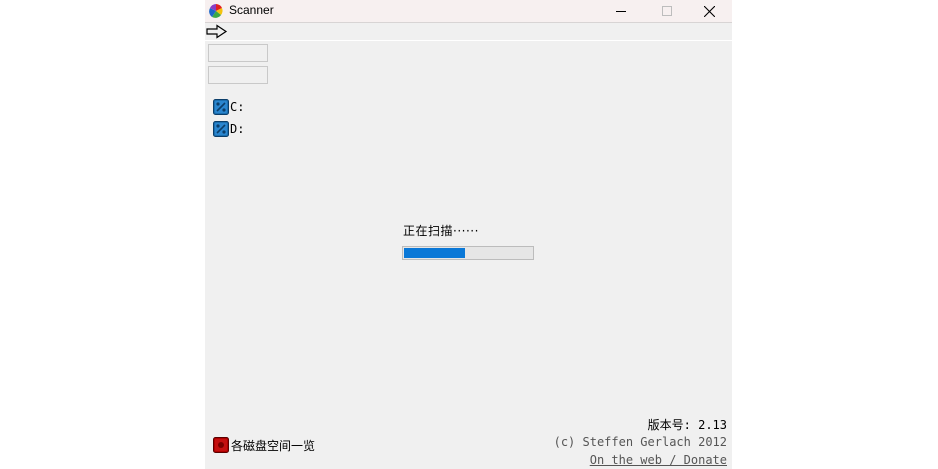 The width and height of the screenshot is (938, 469). I want to click on maximize-icon, so click(667, 11).